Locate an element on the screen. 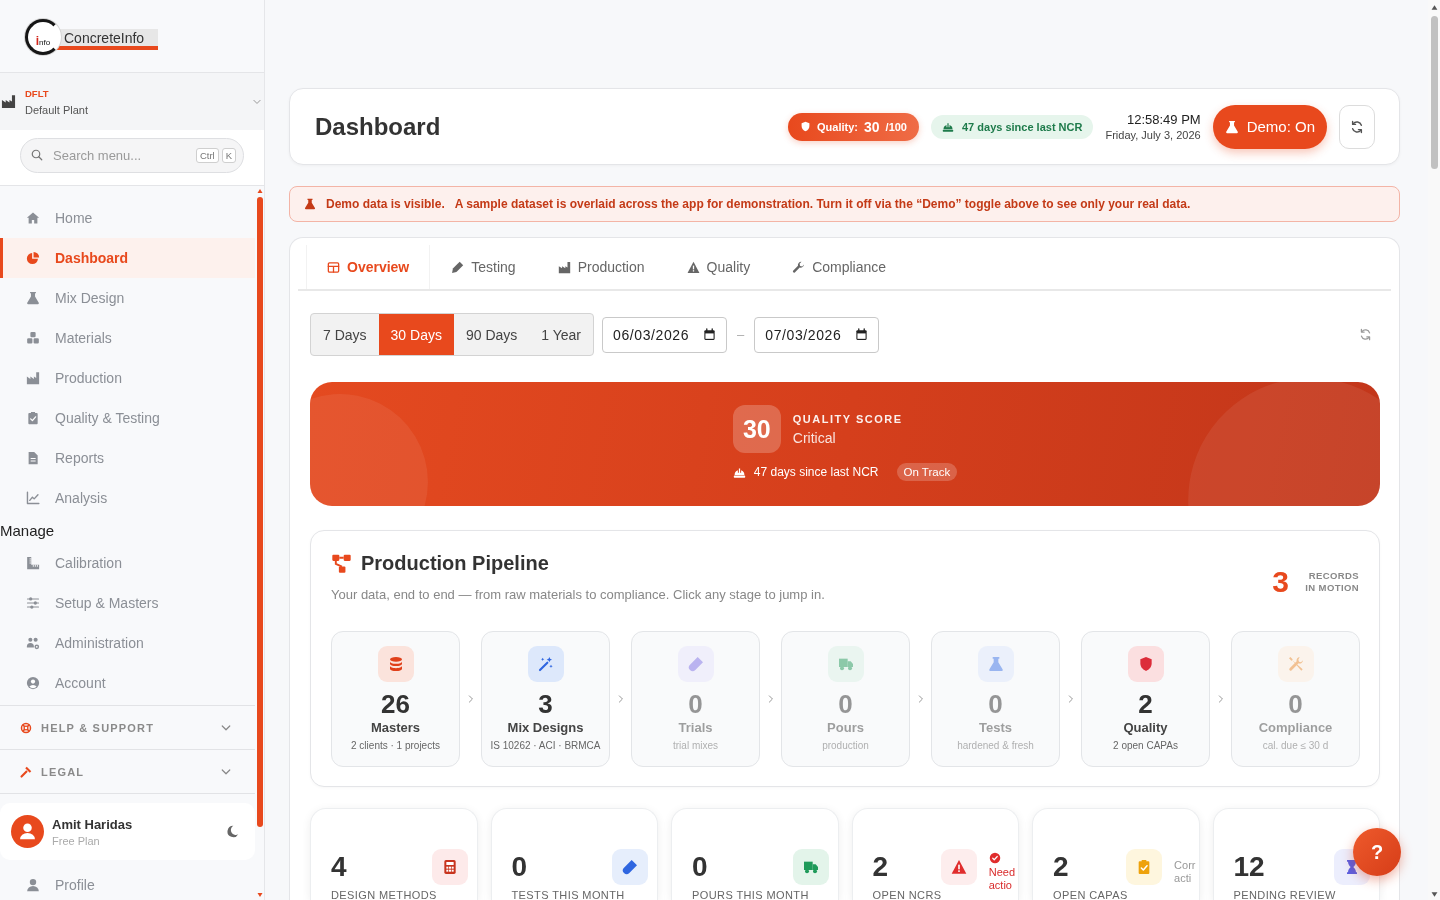  stat-label: DESIGN METHODS is located at coordinates (384, 894).